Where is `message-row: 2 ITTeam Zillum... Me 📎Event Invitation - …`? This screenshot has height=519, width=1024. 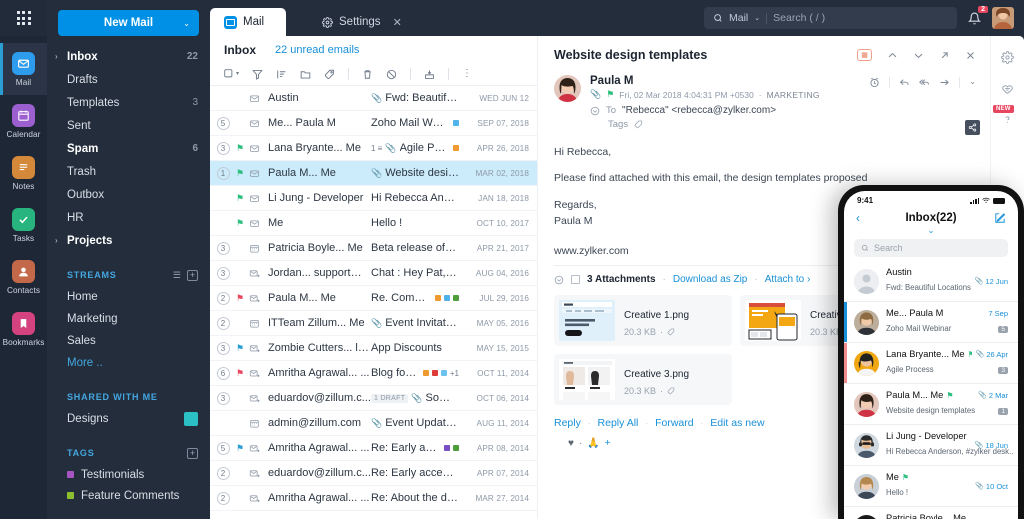 message-row: 2 ITTeam Zillum... Me 📎Event Invitation - … is located at coordinates (373, 323).